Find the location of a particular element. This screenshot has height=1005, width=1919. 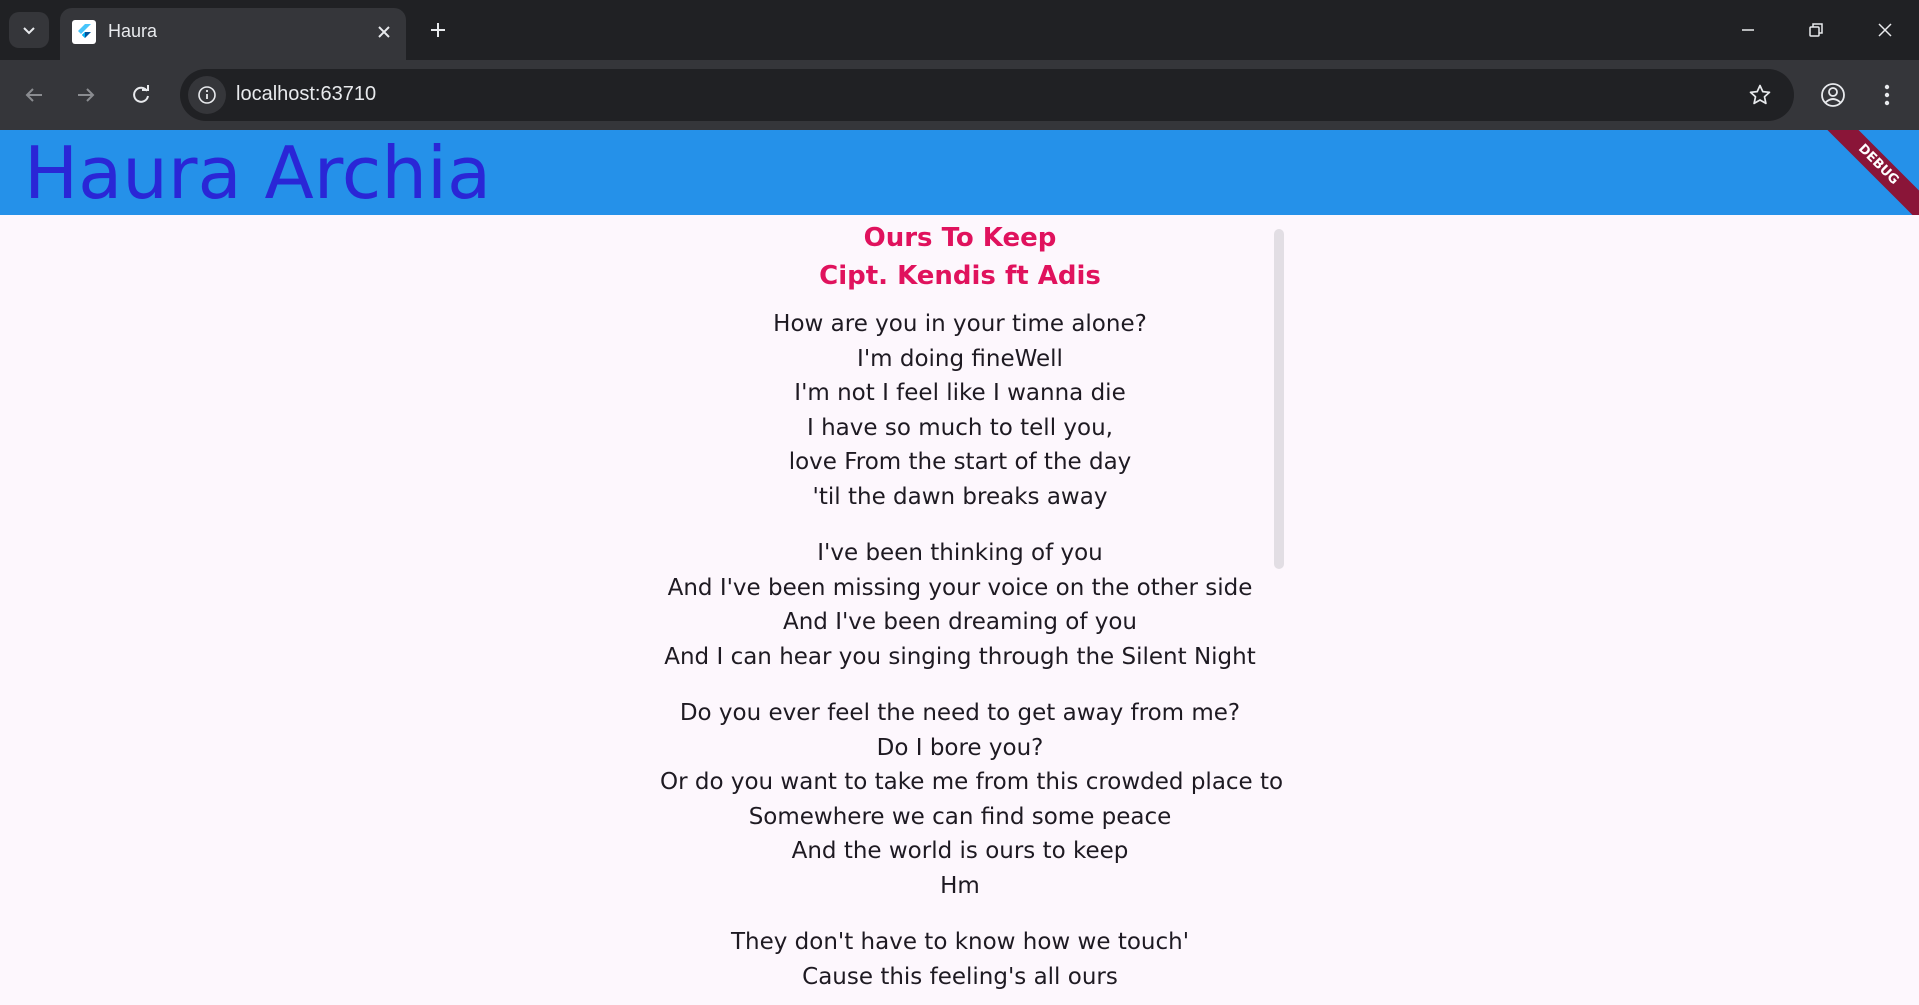

star-icon is located at coordinates (1760, 94).